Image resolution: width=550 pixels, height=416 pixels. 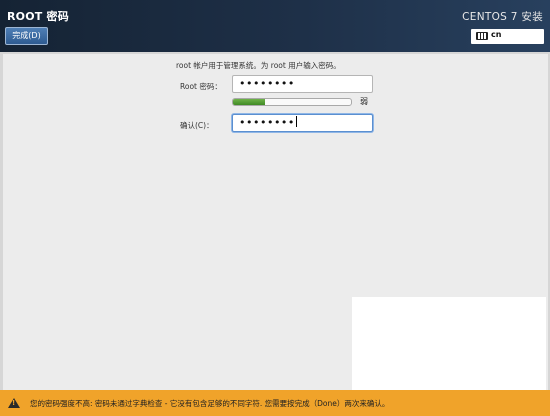 What do you see at coordinates (267, 122) in the screenshot?
I see `confirm-password-value: ••••••••` at bounding box center [267, 122].